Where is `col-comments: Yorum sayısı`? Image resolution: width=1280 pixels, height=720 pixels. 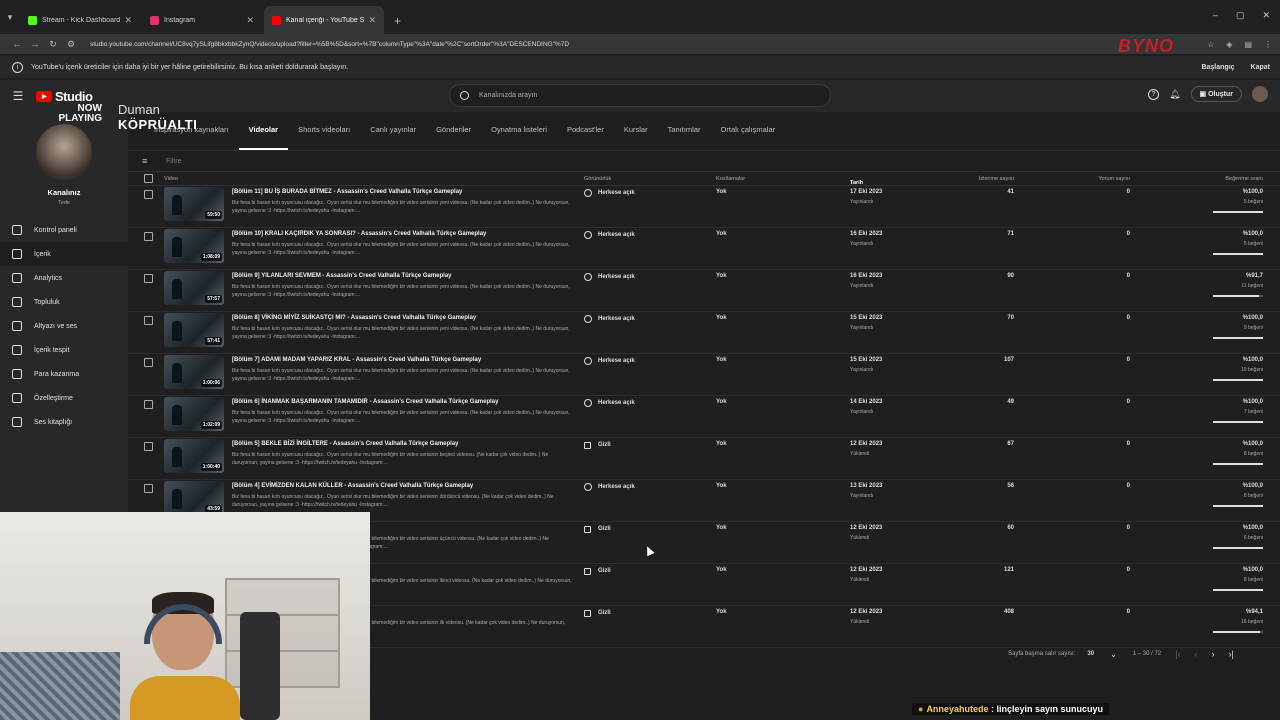
col-comments: Yorum sayısı is located at coordinates (1104, 179).